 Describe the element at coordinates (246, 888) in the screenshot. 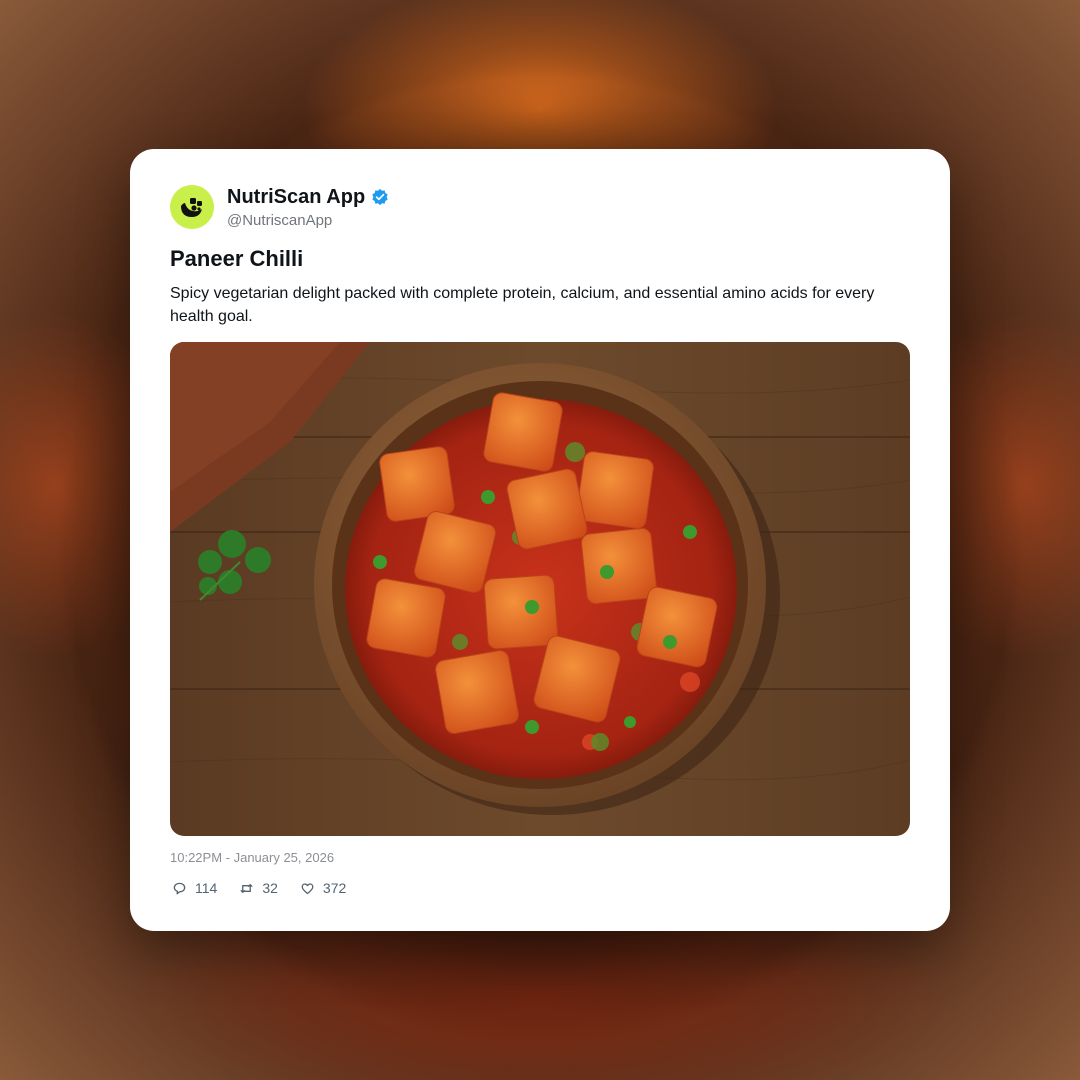

I see `repost-icon` at that location.